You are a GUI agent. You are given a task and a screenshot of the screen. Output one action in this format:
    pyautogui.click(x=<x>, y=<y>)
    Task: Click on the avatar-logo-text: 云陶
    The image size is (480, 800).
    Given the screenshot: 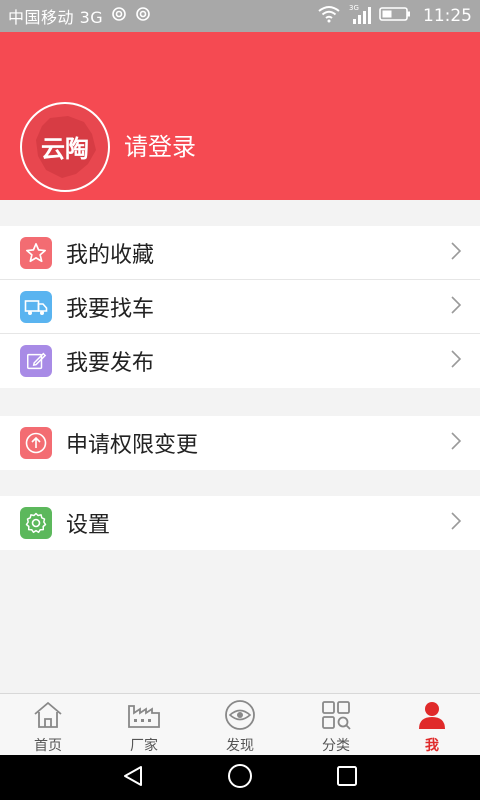 What is the action you would take?
    pyautogui.click(x=65, y=149)
    